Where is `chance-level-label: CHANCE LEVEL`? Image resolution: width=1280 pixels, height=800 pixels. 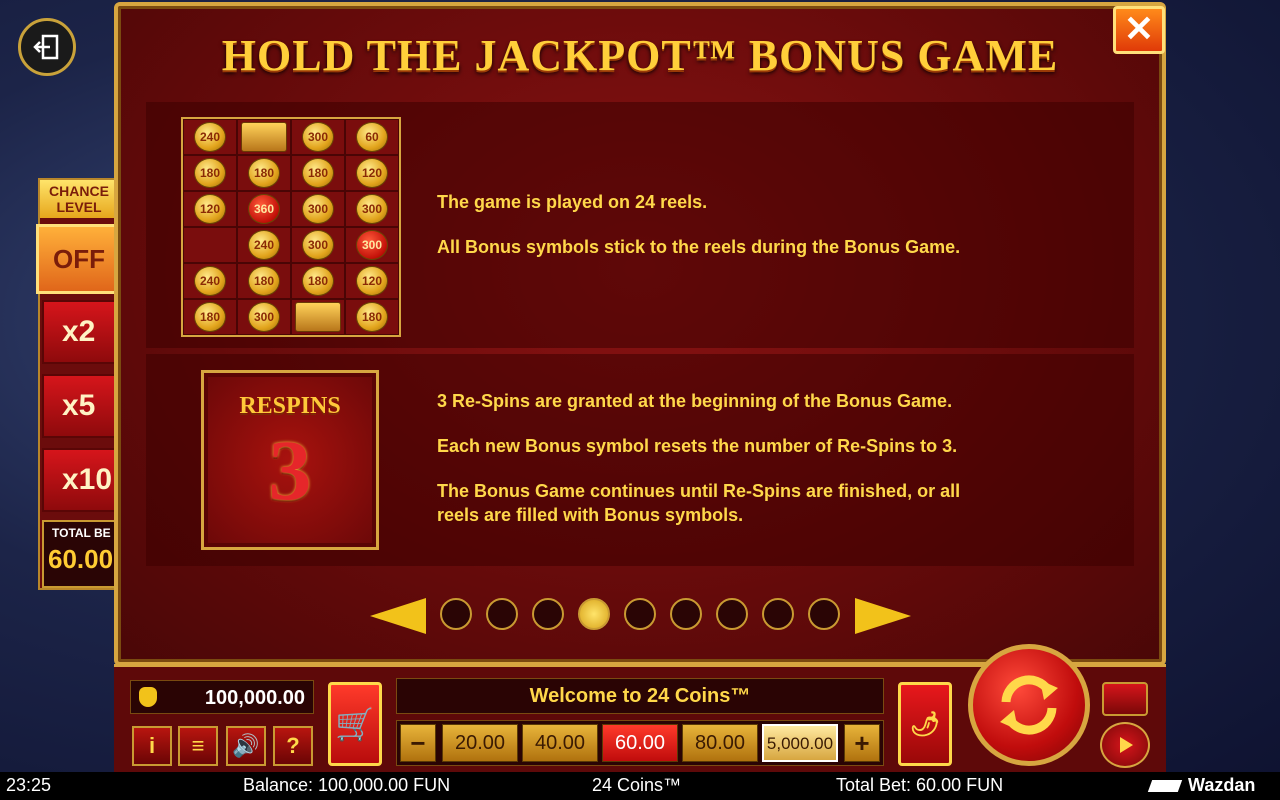
chance-level-label: CHANCE LEVEL is located at coordinates (79, 199).